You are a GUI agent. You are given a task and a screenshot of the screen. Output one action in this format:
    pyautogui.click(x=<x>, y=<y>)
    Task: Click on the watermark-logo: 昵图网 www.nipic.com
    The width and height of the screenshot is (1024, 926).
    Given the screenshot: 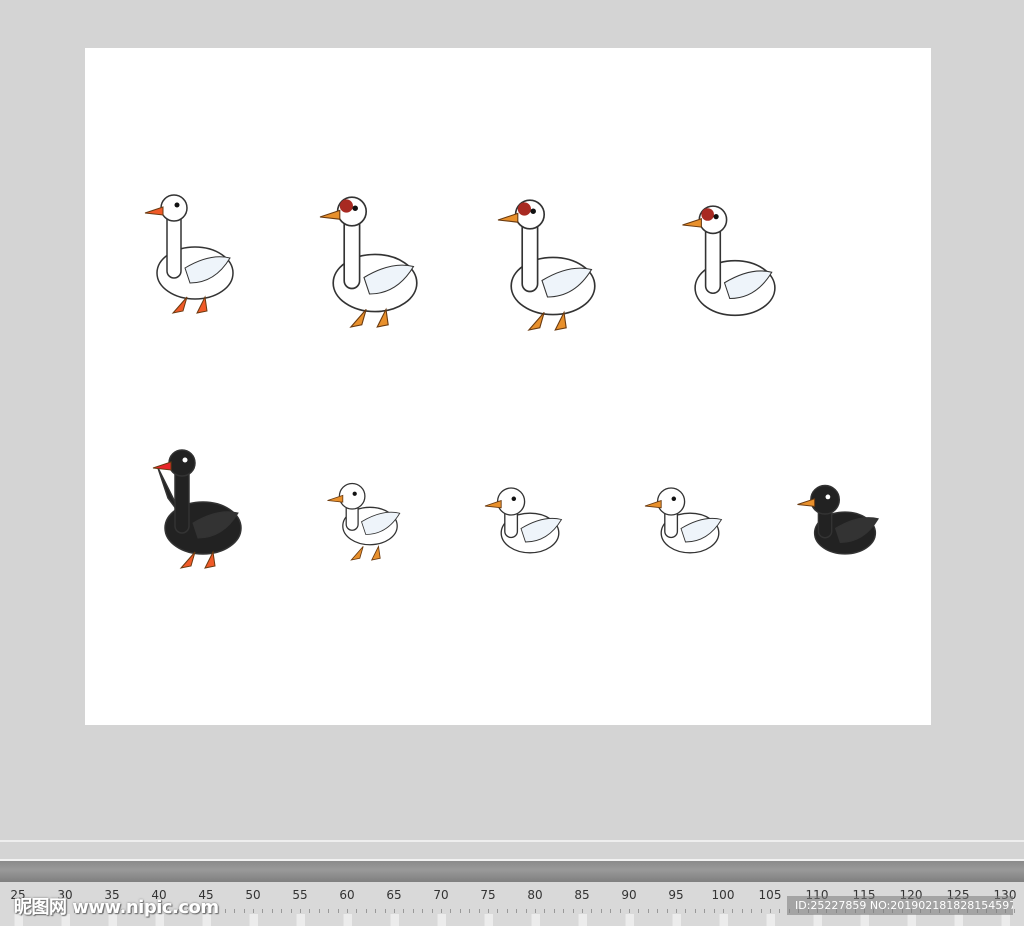 What is the action you would take?
    pyautogui.click(x=116, y=907)
    